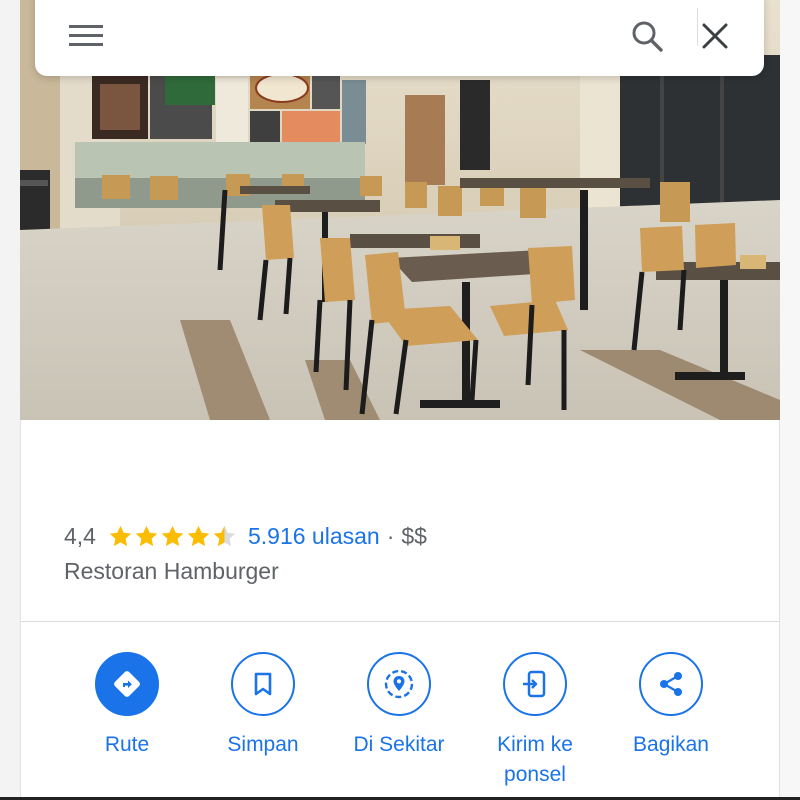  I want to click on save-button: Simpan, so click(263, 706).